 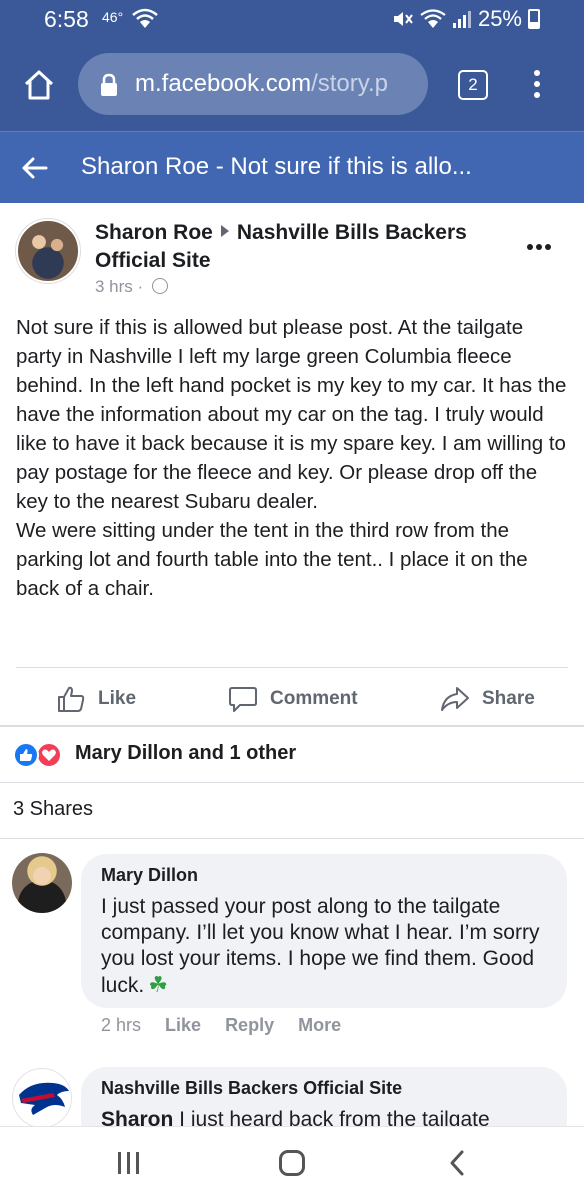 What do you see at coordinates (26, 755) in the screenshot?
I see `like-reaction-icon` at bounding box center [26, 755].